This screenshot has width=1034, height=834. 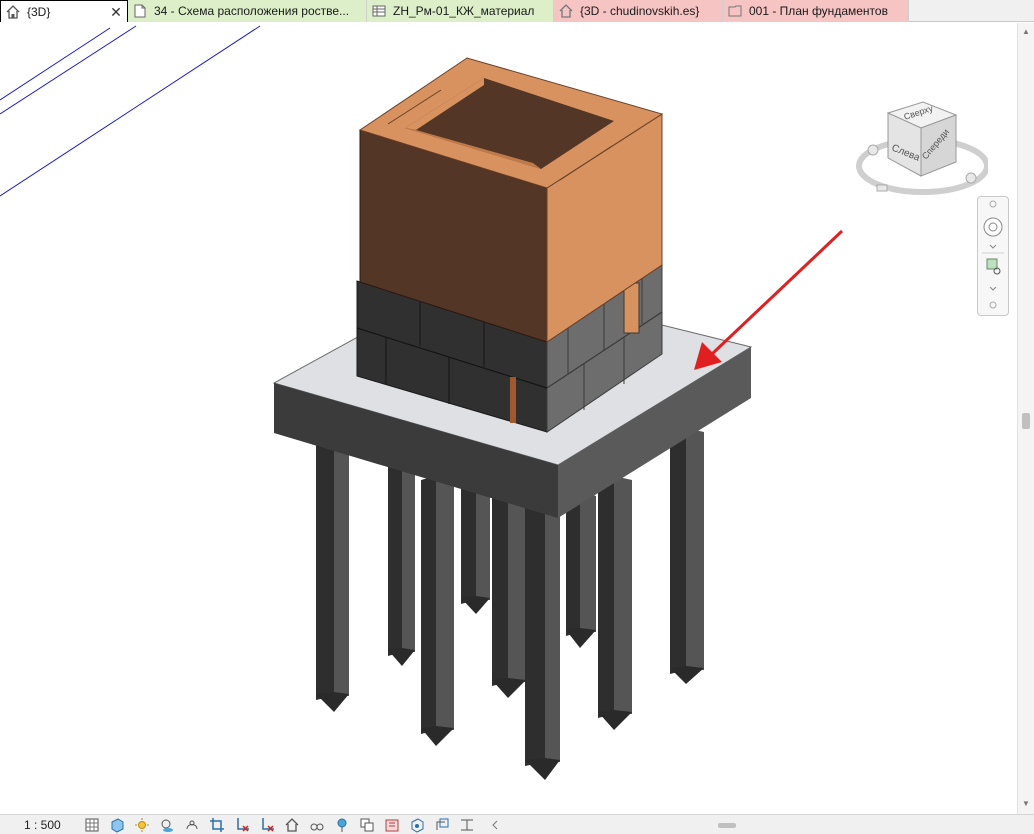 What do you see at coordinates (367, 825) in the screenshot?
I see `worksharing-icon` at bounding box center [367, 825].